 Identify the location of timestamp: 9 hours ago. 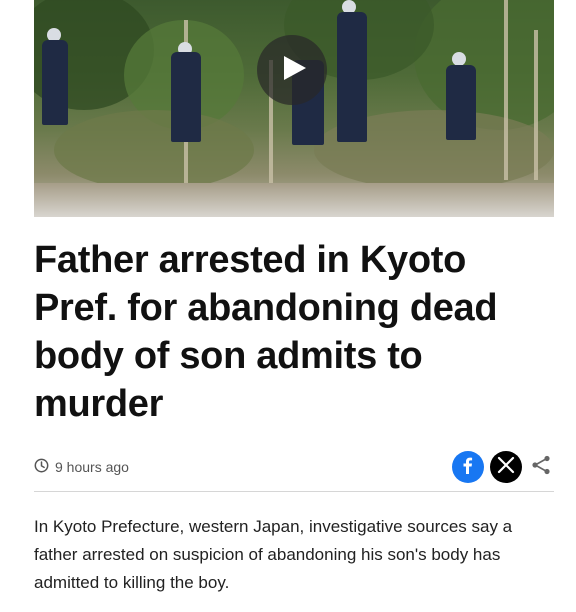
(81, 467).